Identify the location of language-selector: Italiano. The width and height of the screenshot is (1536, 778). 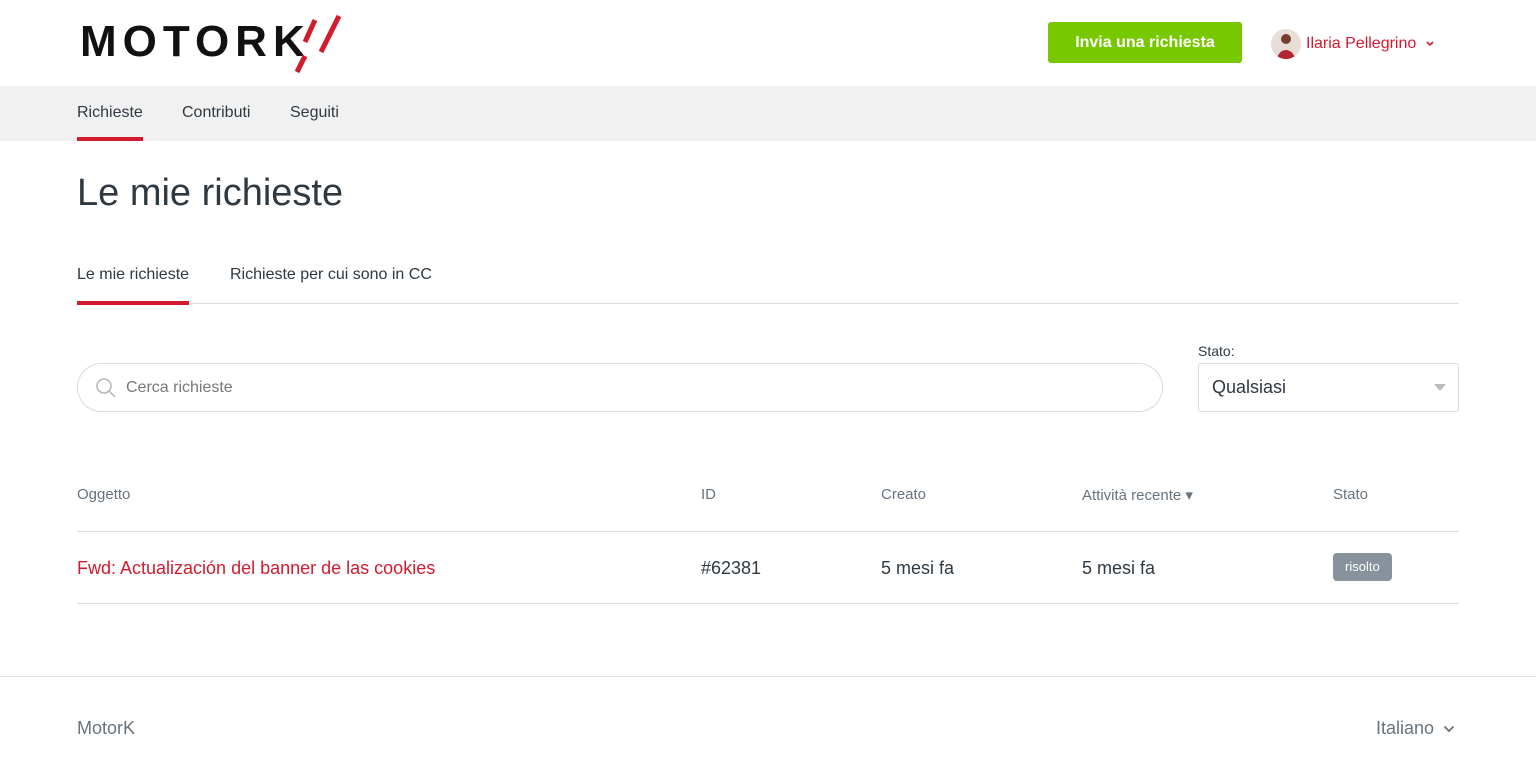
(1415, 728).